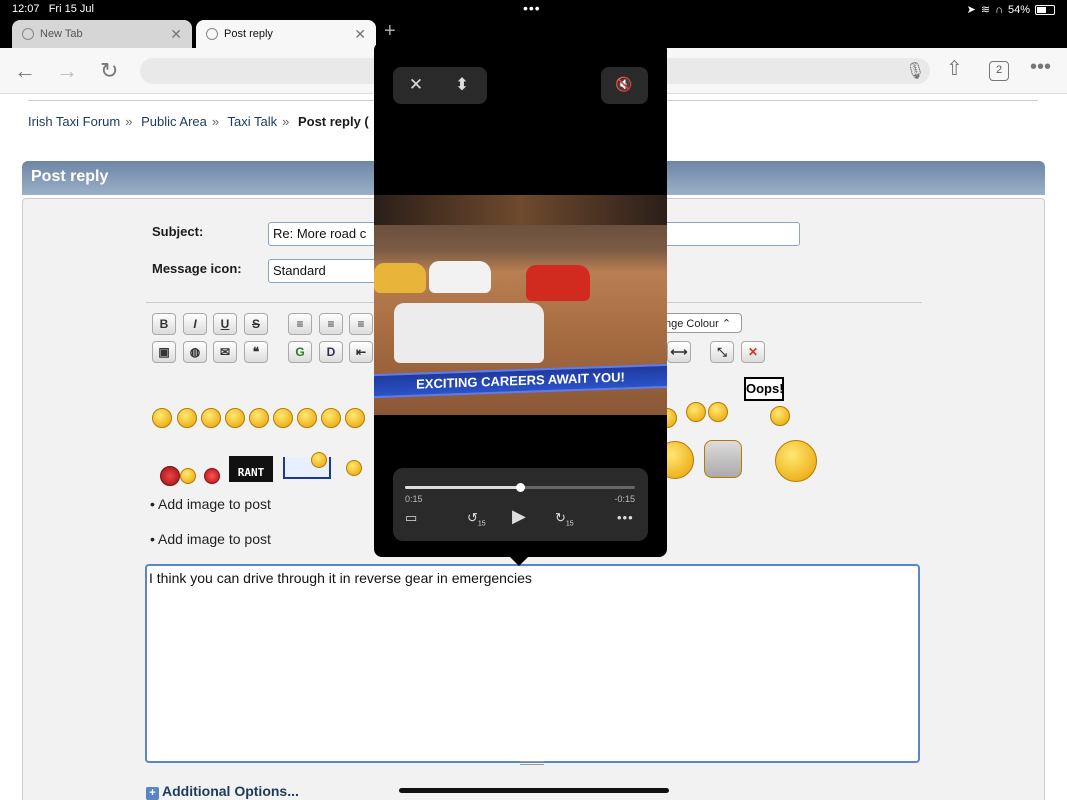 Image resolution: width=1067 pixels, height=800 pixels. What do you see at coordinates (197, 268) in the screenshot?
I see `message-icon-label: Message icon:` at bounding box center [197, 268].